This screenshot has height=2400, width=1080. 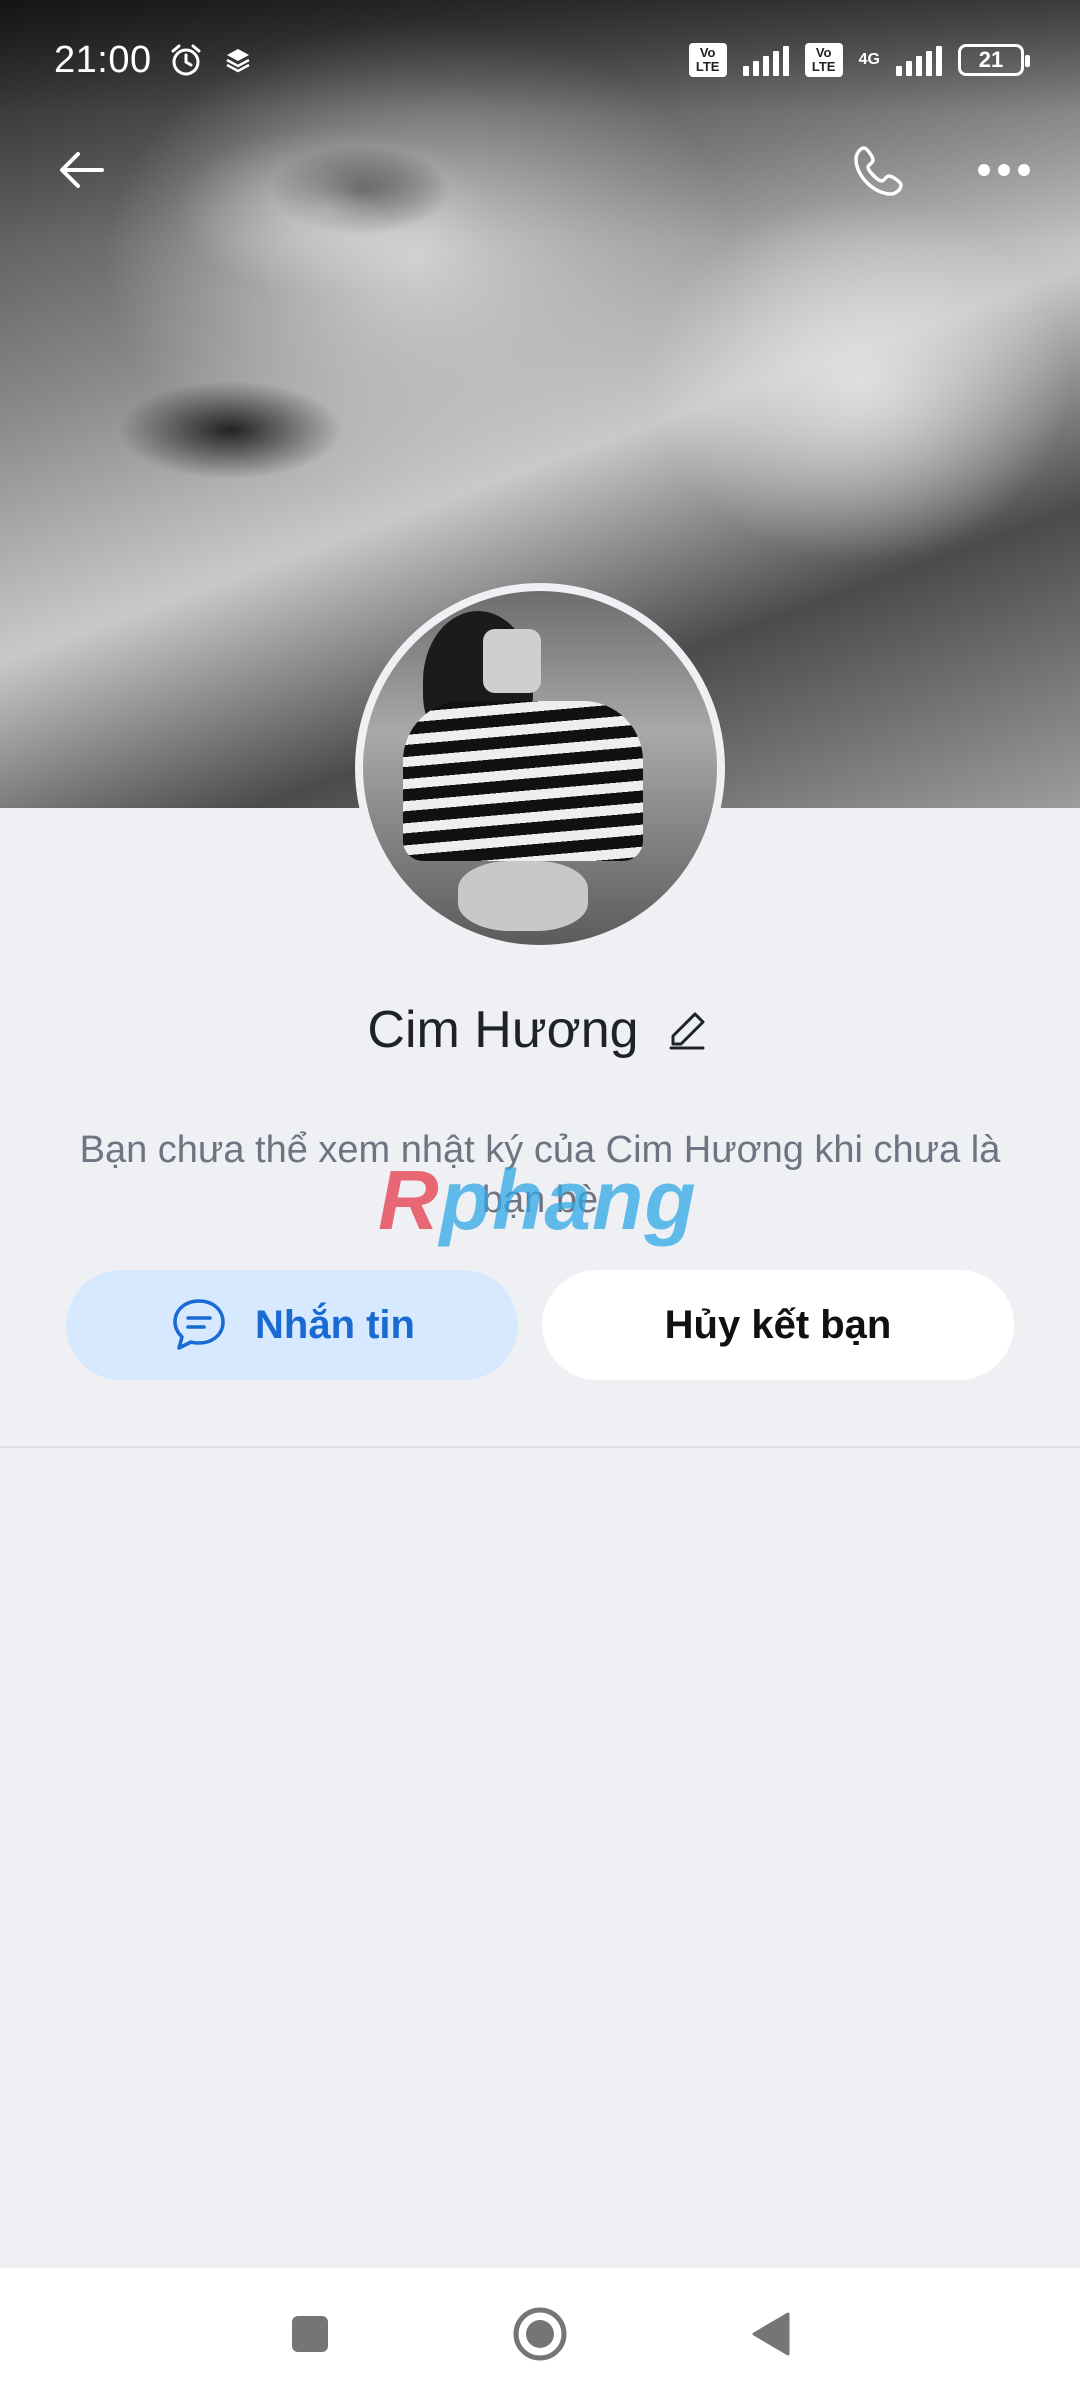 I want to click on recents-button, so click(x=310, y=2334).